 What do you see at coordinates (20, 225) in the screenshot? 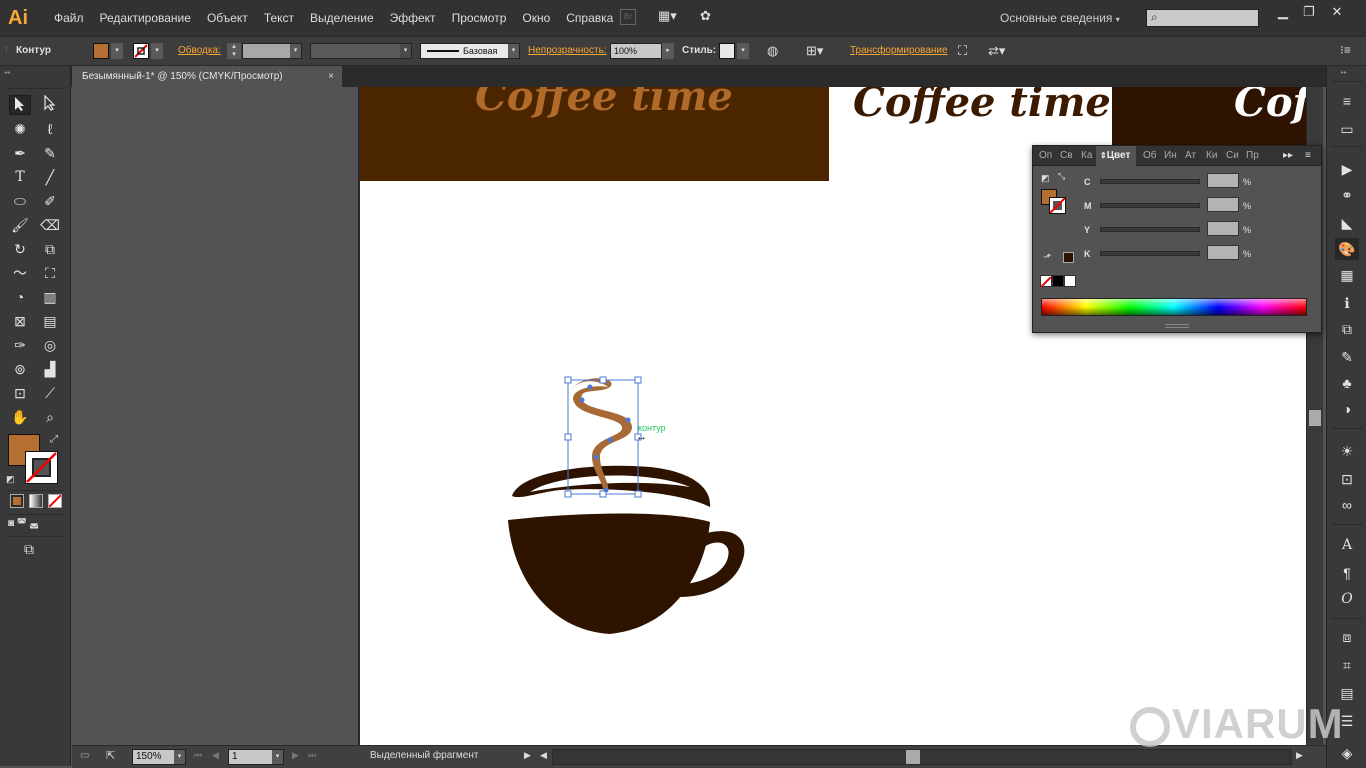
I see `paintbrush-tool-icon: 🖌` at bounding box center [20, 225].